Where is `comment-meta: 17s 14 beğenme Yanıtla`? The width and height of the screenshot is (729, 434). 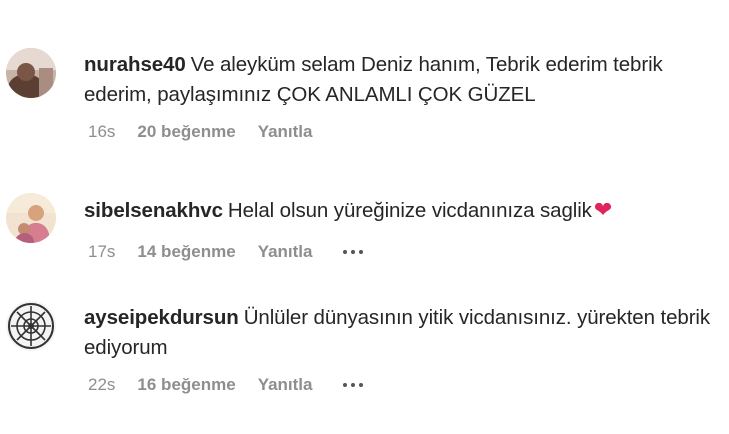 comment-meta: 17s 14 beğenme Yanıtla is located at coordinates (225, 252).